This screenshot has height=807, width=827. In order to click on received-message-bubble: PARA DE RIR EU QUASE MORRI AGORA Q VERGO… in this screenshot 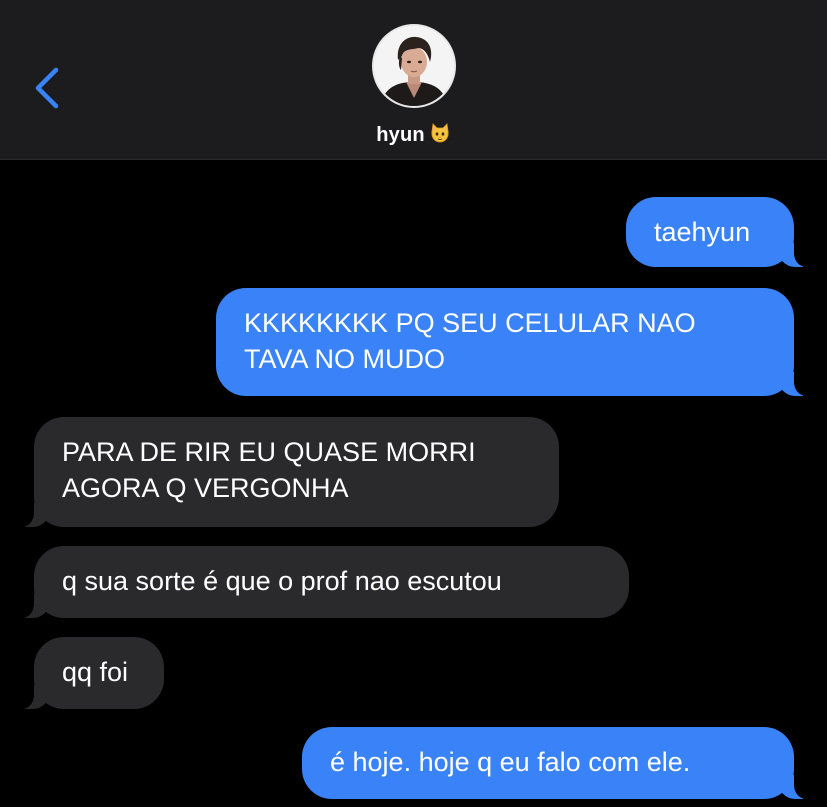, I will do `click(285, 472)`.